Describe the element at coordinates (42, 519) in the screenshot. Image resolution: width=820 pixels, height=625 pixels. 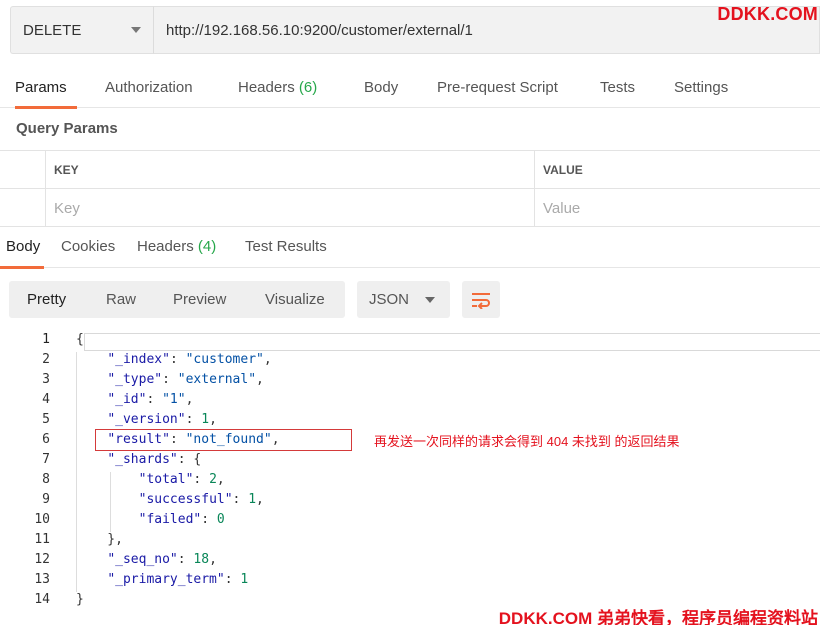
I see `line-number: 10` at that location.